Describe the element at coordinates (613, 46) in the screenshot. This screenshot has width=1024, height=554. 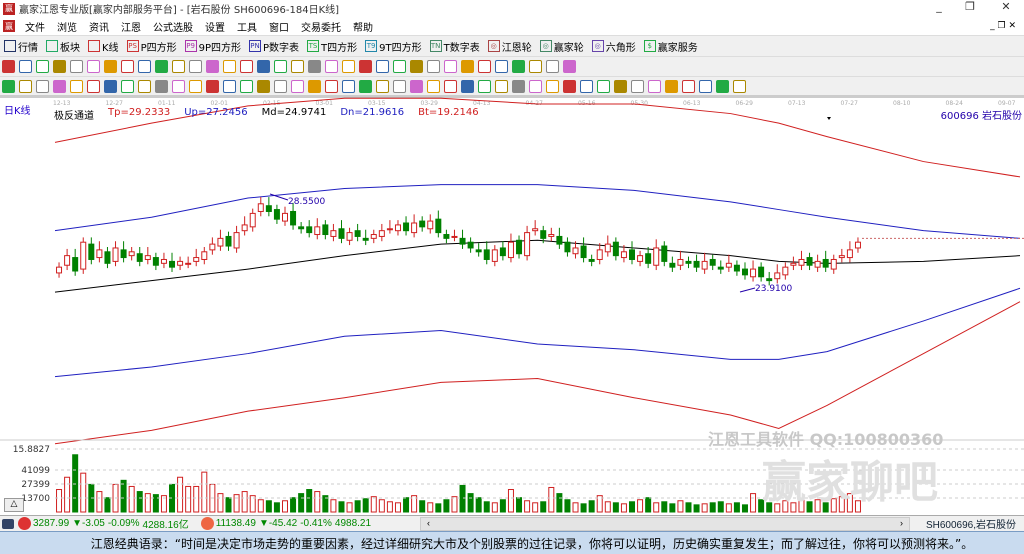
I see `toolbar-button-11: ◎ 六角形` at that location.